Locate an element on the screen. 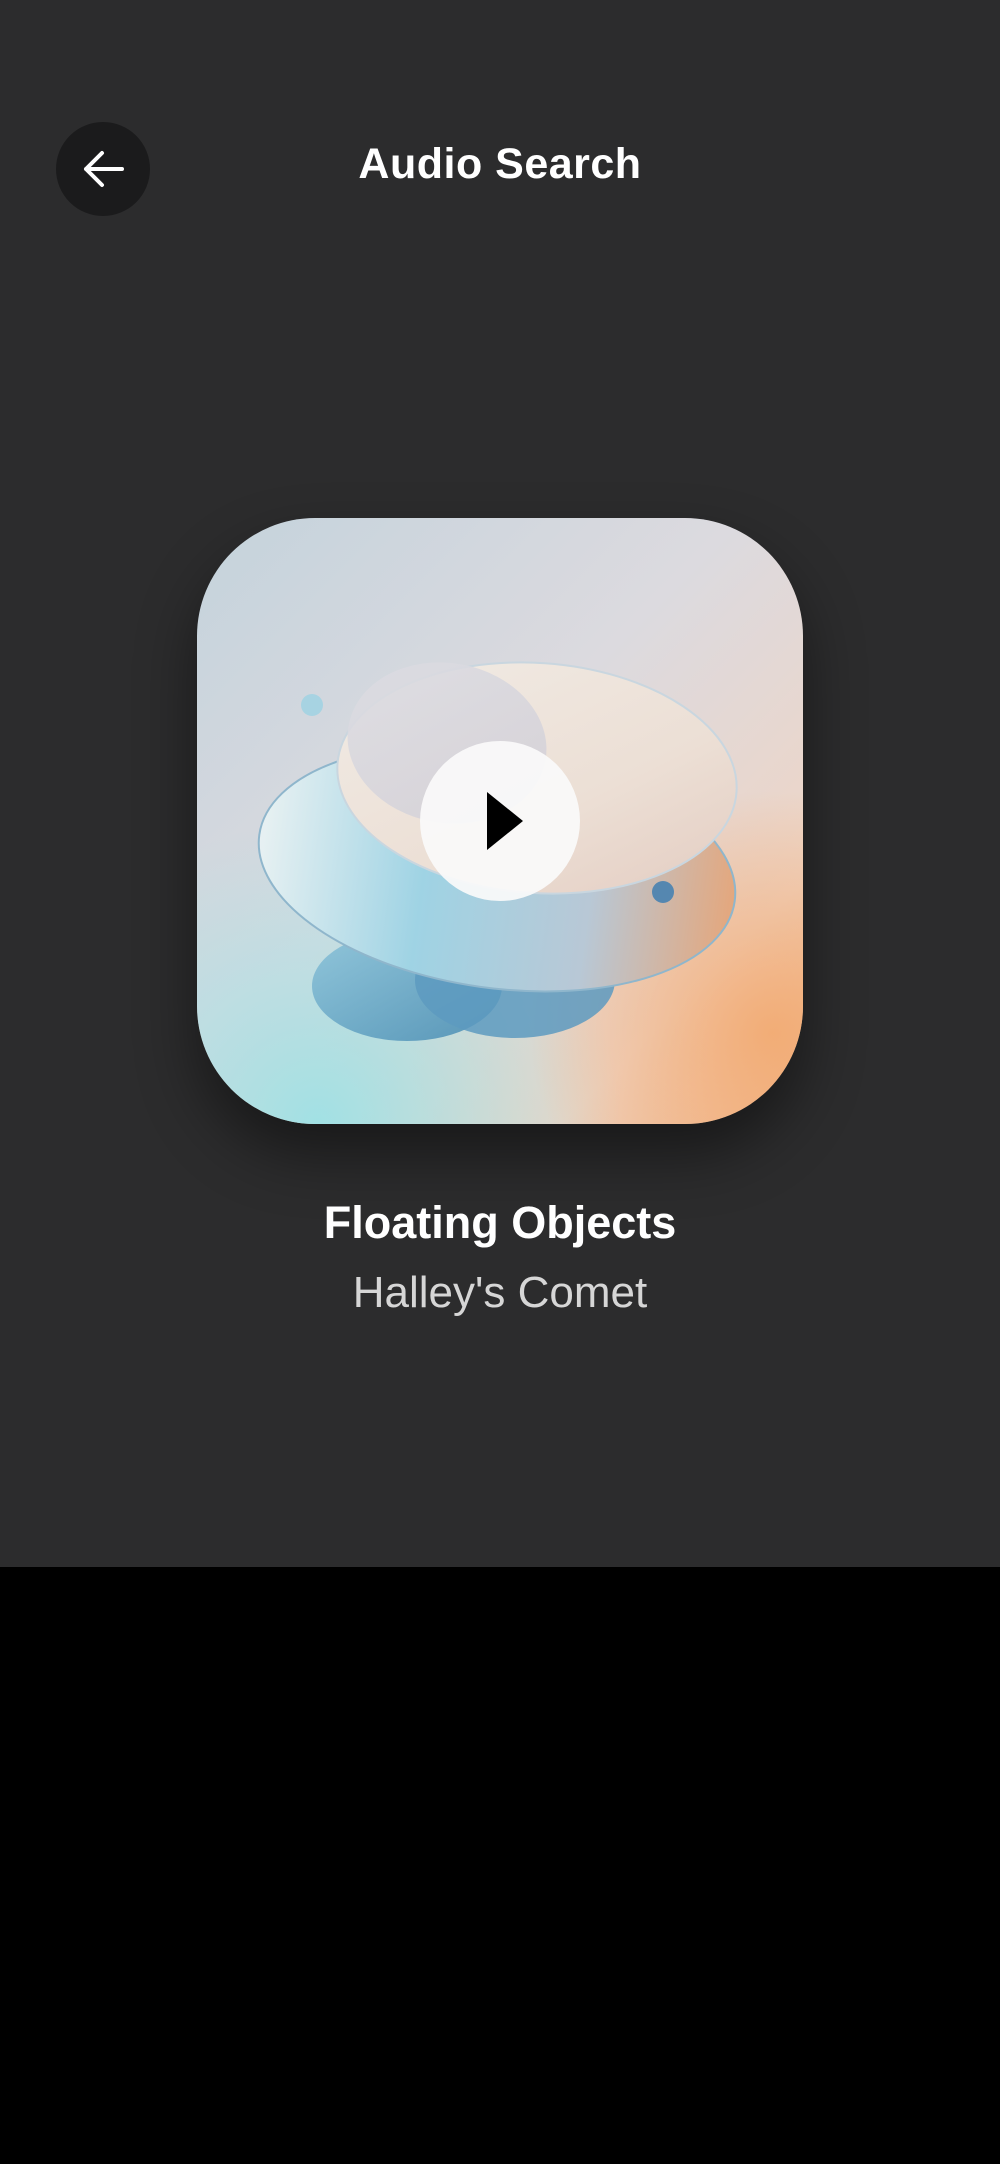  track-title: Floating Objects is located at coordinates (500, 1222).